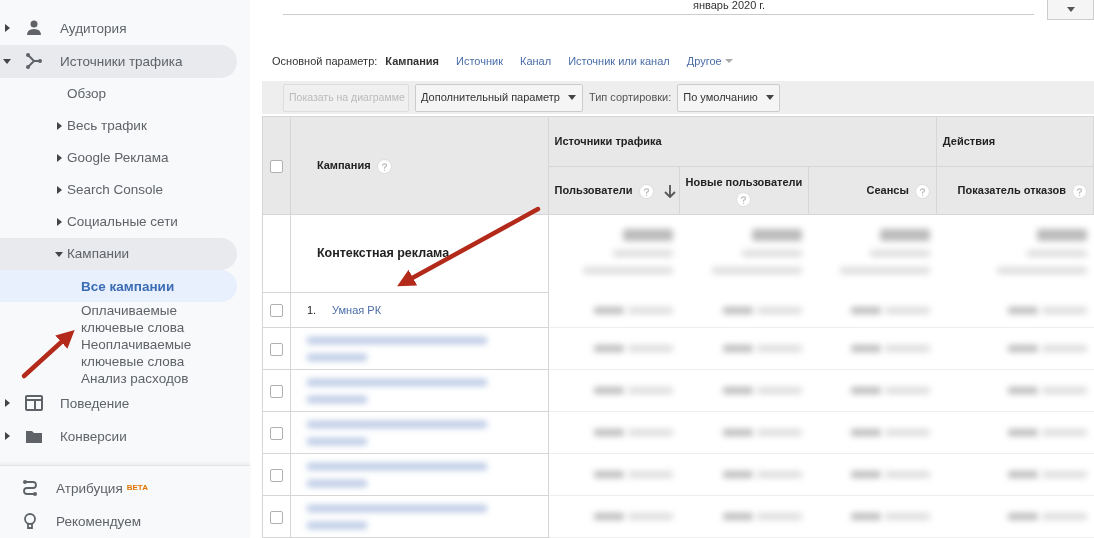  What do you see at coordinates (30, 521) in the screenshot?
I see `lightbulb-icon` at bounding box center [30, 521].